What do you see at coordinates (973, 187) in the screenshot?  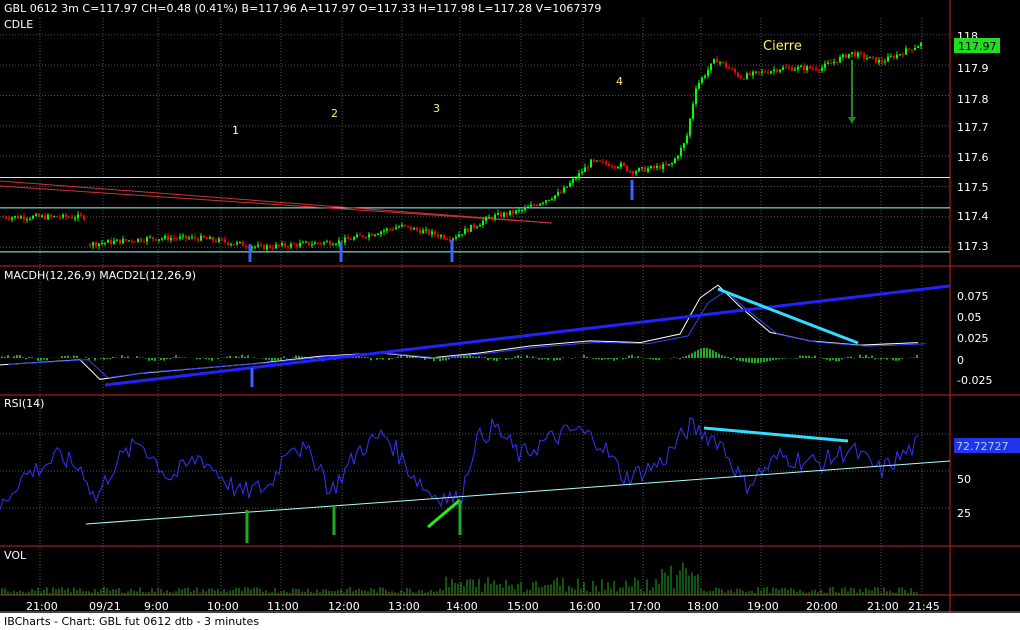 I see `price-tick: 117.5` at bounding box center [973, 187].